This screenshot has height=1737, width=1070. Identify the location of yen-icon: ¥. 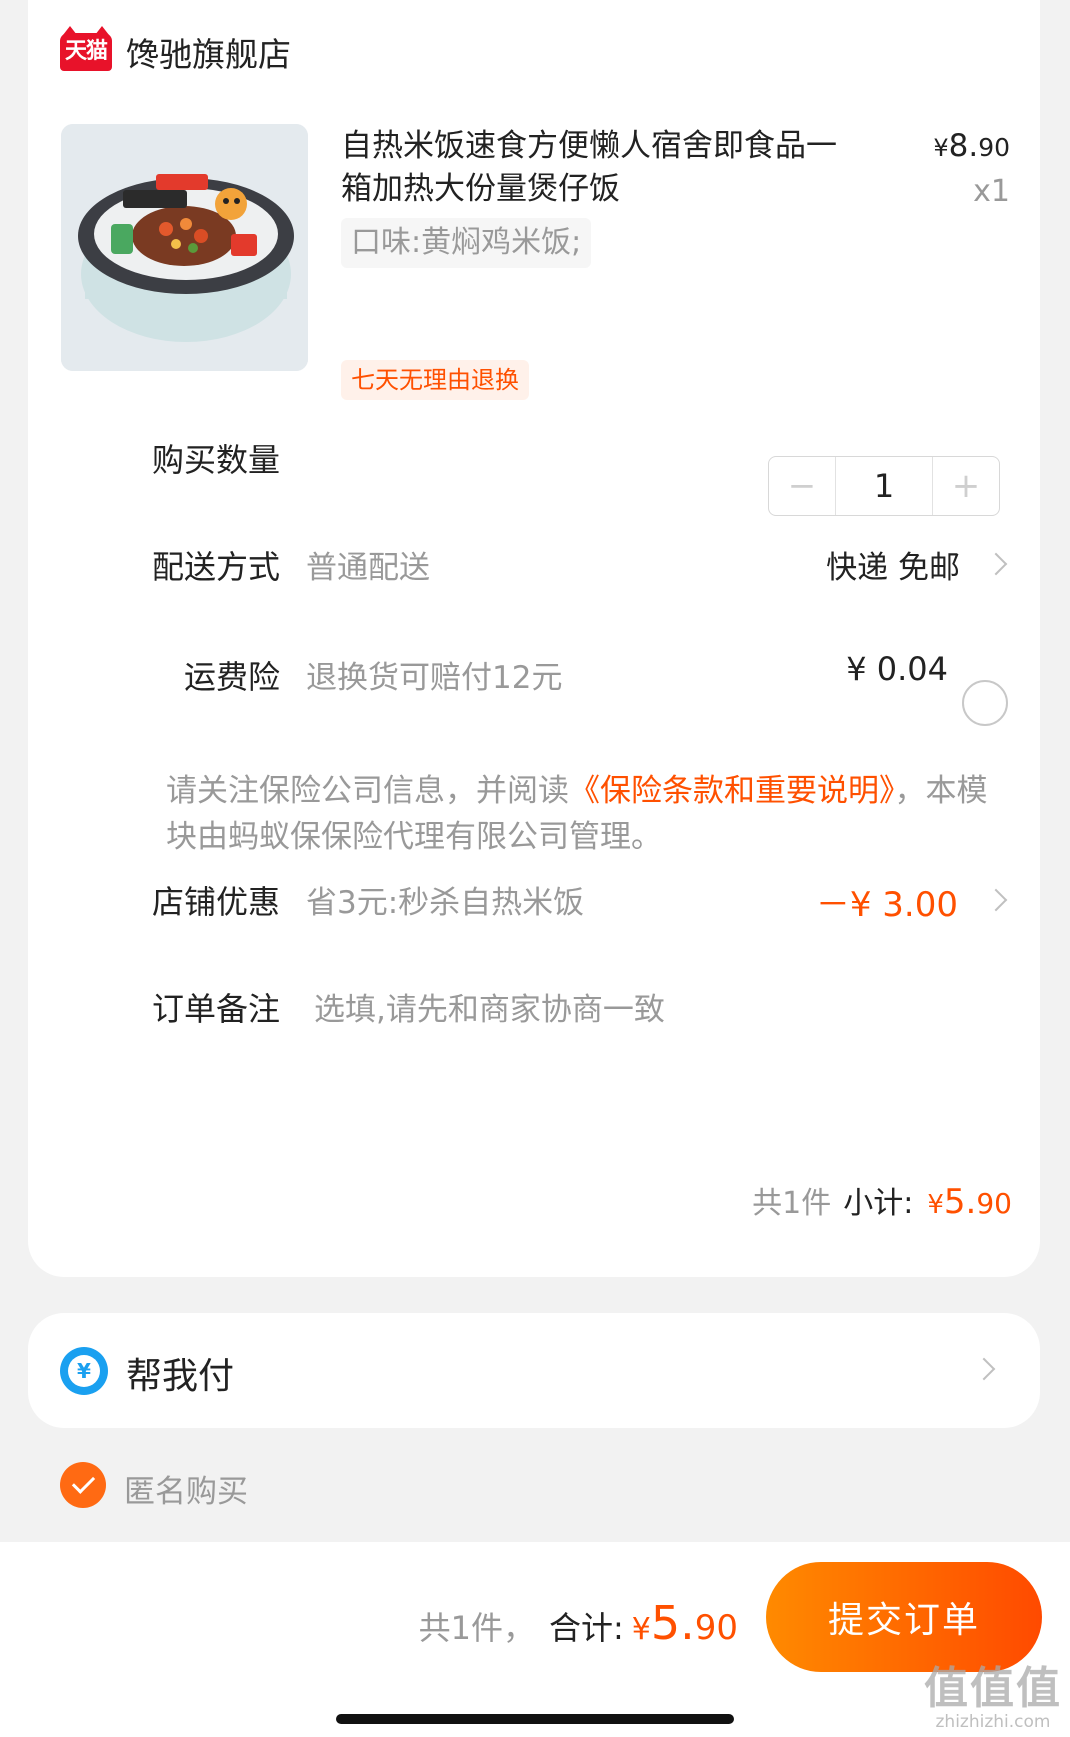
(84, 1371).